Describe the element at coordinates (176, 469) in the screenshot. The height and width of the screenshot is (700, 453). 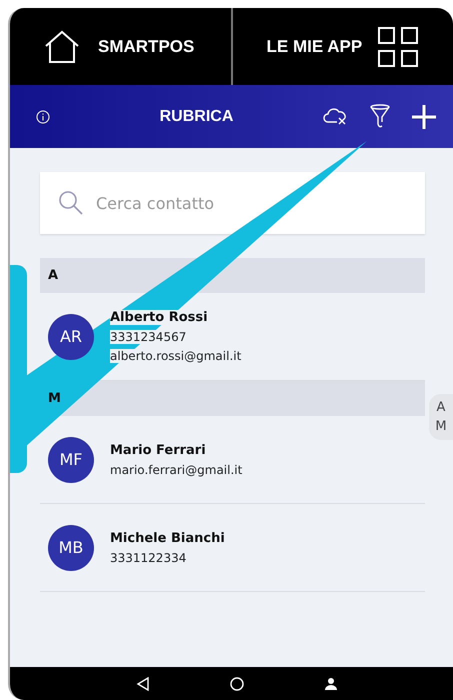
I see `contact-detail: mario.ferrari@gmail.it` at that location.